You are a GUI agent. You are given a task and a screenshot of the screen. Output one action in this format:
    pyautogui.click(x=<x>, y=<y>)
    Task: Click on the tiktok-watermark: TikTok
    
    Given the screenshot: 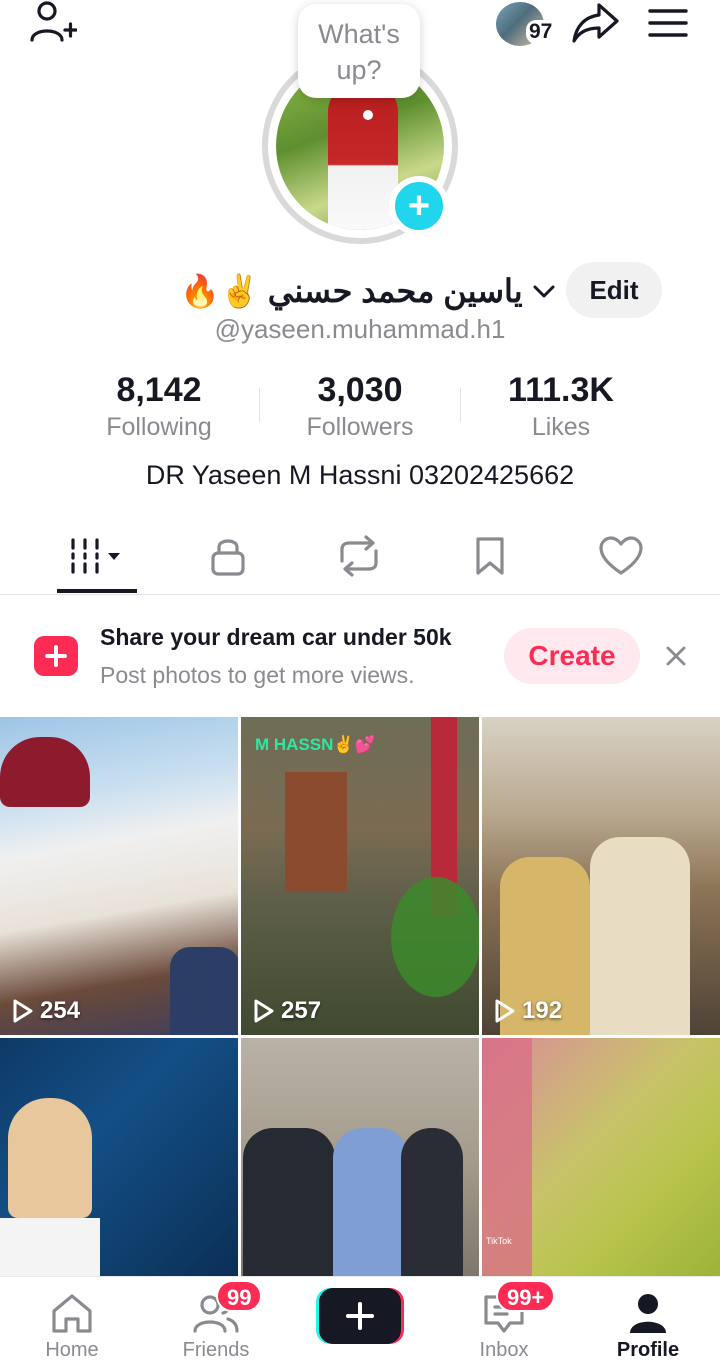 What is the action you would take?
    pyautogui.click(x=499, y=1241)
    